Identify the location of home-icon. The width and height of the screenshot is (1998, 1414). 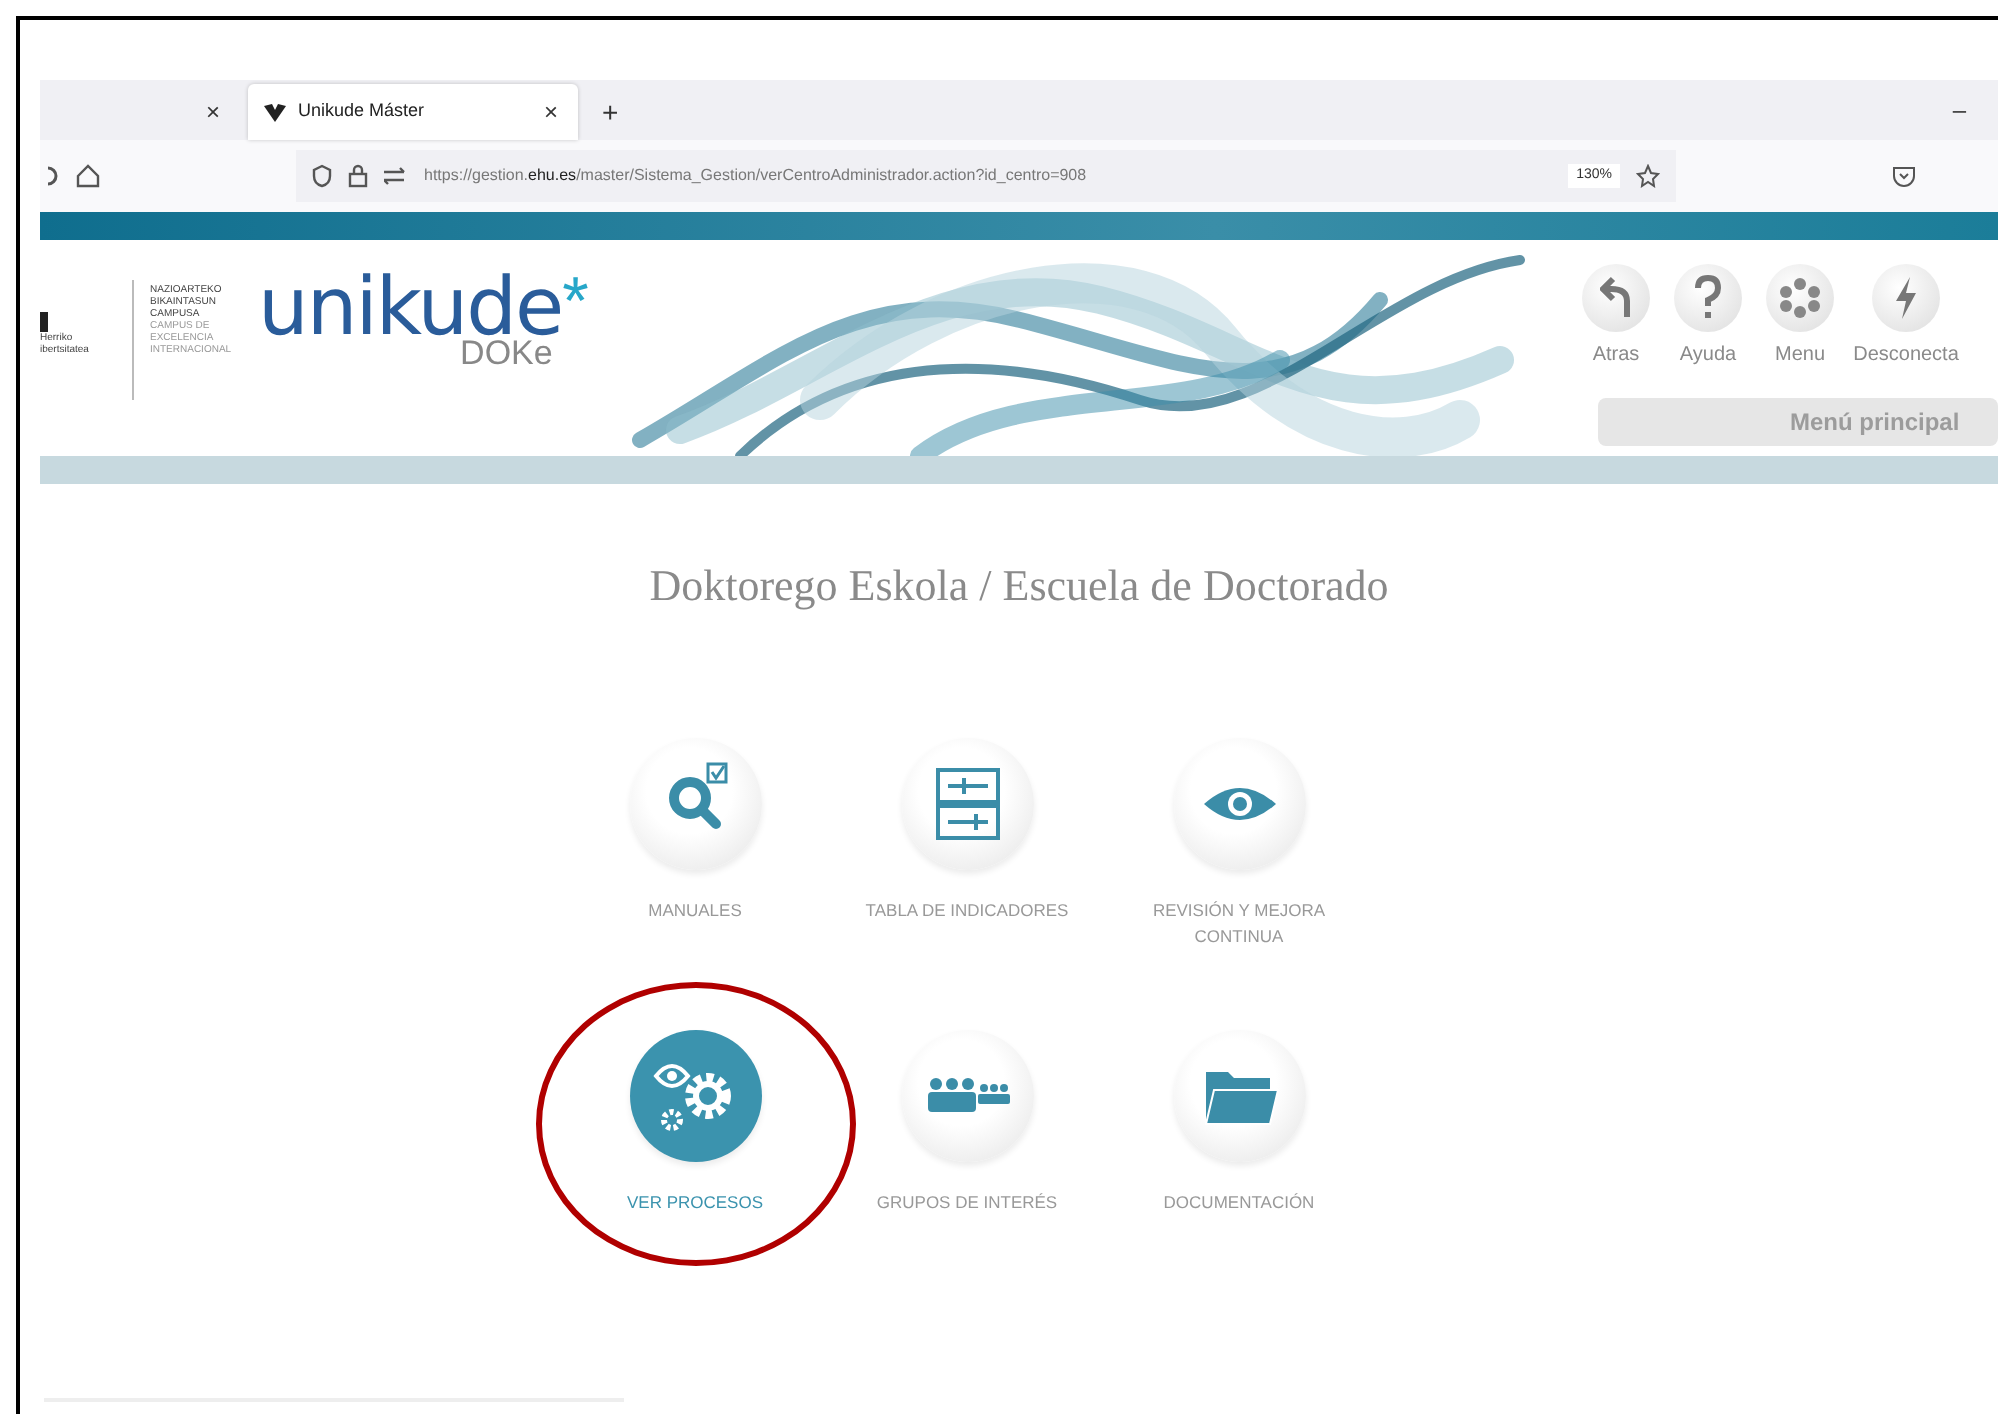
(88, 176).